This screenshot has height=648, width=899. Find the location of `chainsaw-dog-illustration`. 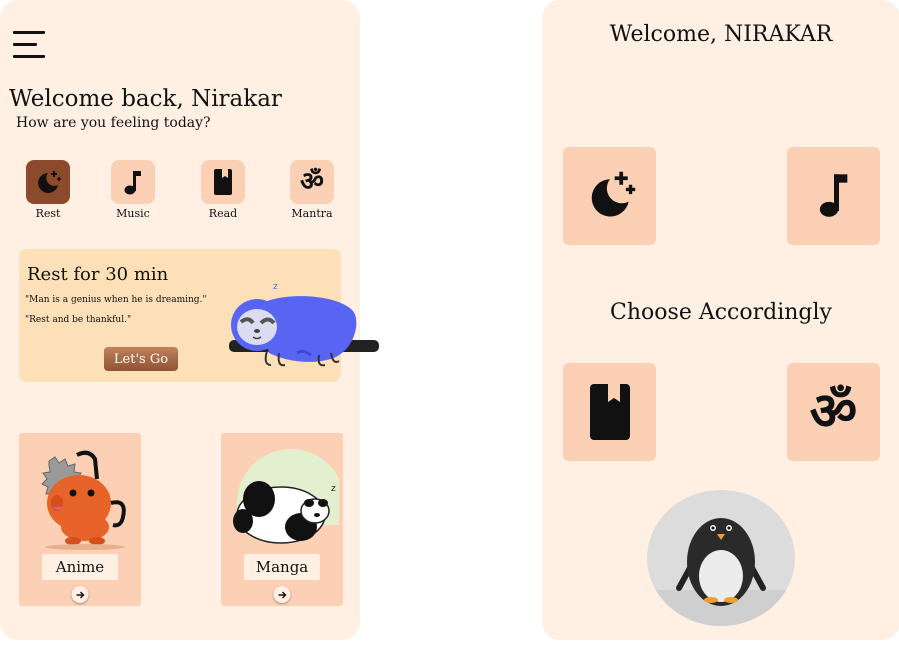

chainsaw-dog-illustration is located at coordinates (83, 500).